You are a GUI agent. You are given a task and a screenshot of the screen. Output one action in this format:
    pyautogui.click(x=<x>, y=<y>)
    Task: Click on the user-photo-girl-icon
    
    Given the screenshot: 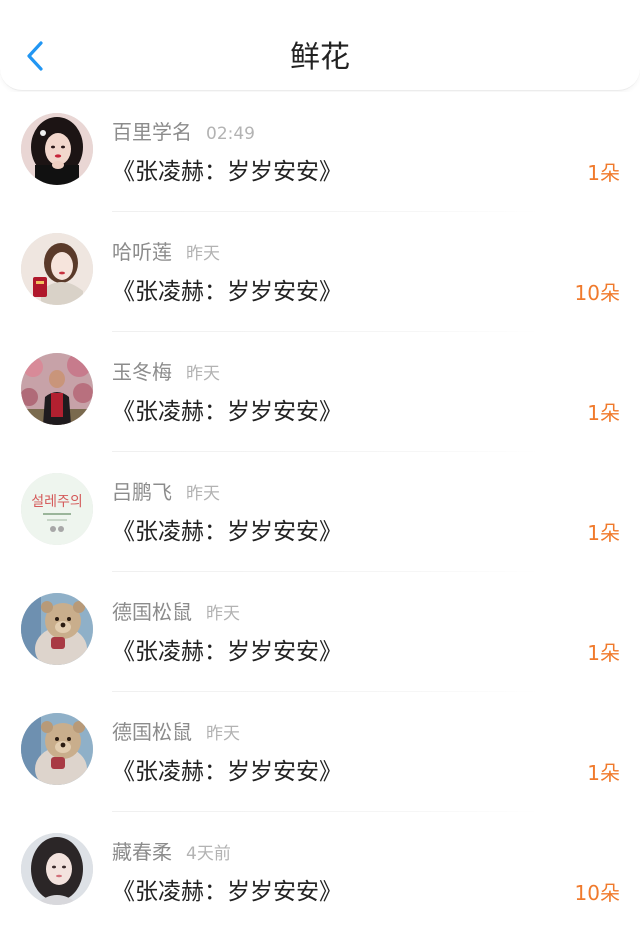 What is the action you would take?
    pyautogui.click(x=57, y=869)
    